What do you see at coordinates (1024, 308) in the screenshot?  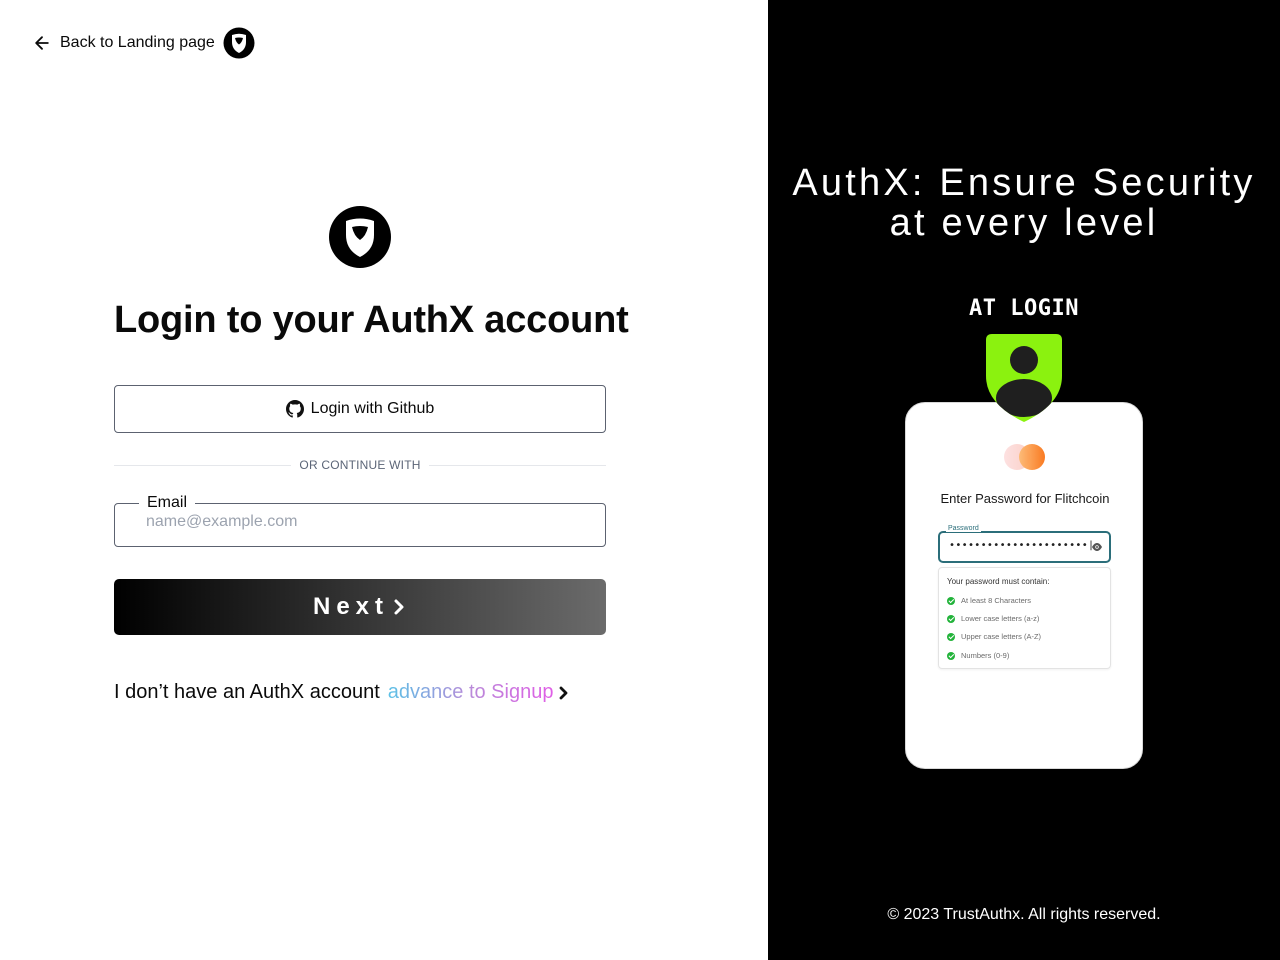 I see `stage-label: AT LOGIN` at bounding box center [1024, 308].